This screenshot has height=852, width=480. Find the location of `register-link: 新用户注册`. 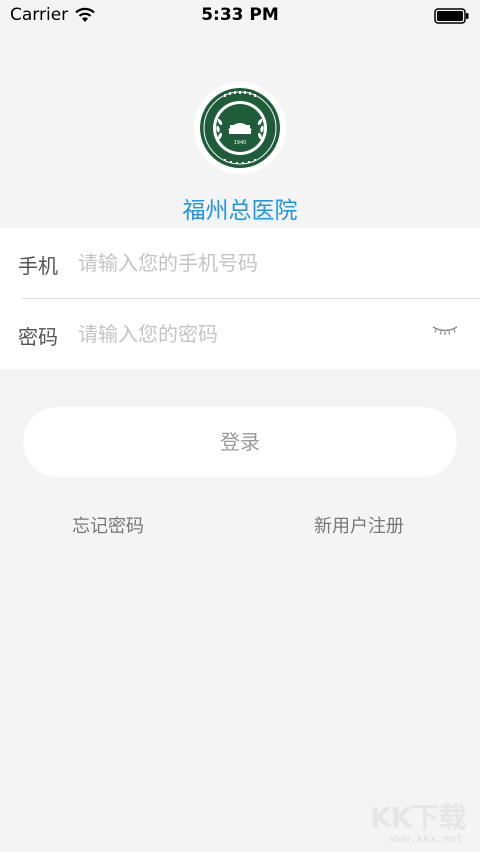

register-link: 新用户注册 is located at coordinates (359, 525).